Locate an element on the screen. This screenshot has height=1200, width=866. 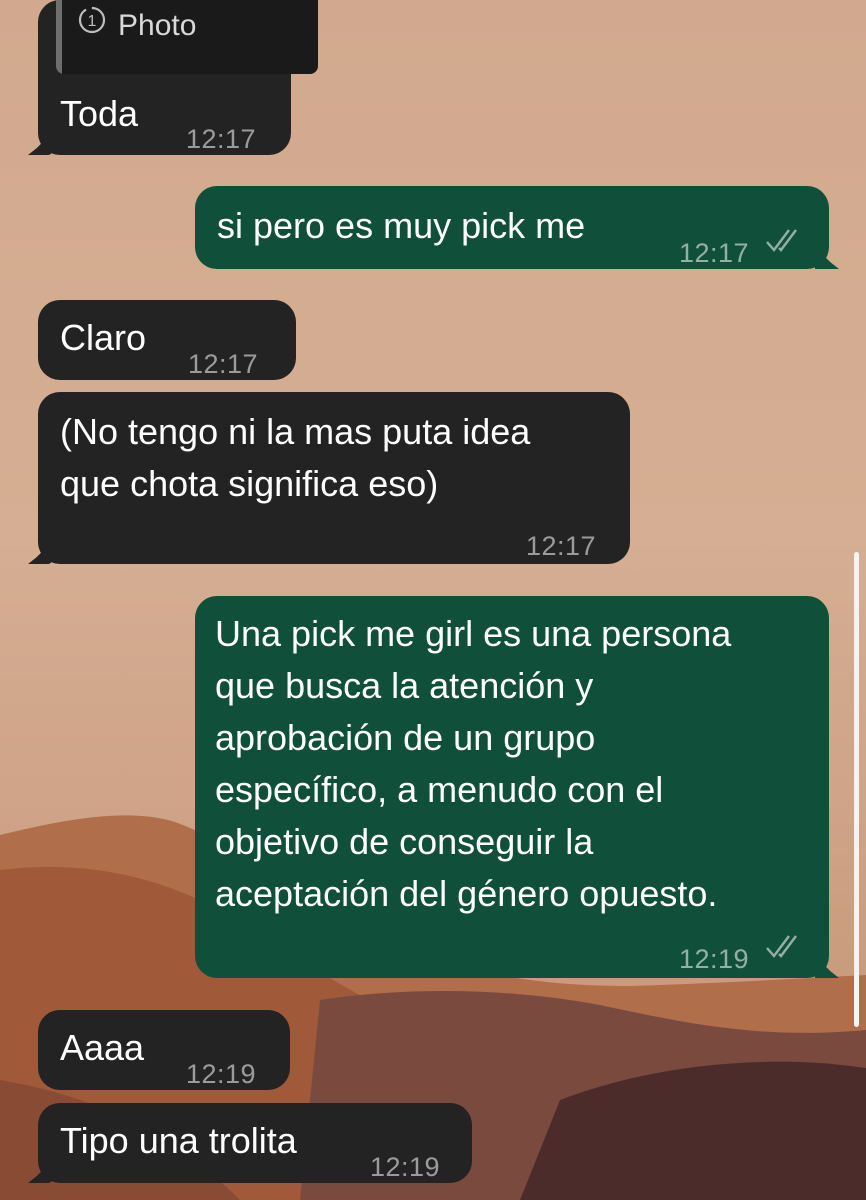
message-bubble-incoming: 1 Photo Toda 12:17 is located at coordinates (173, 77).